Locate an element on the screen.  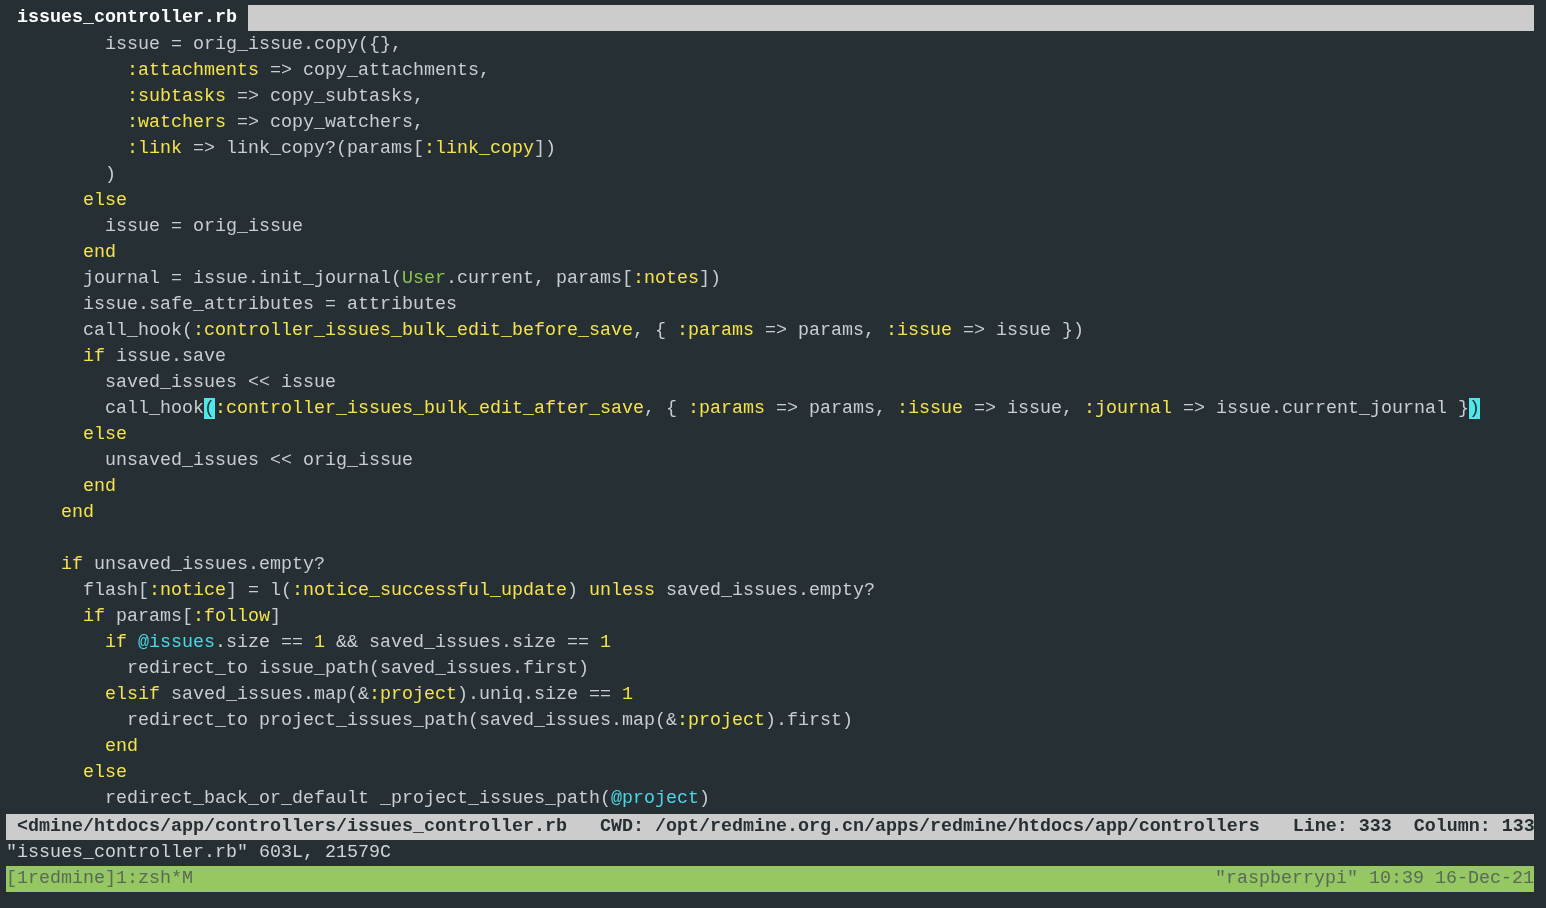
code-line: call_hook(:controller_issues_bulk_edit_after_save, { :params => params, :issue => issue, :journal => issue.current_journal }) is located at coordinates (792, 409).